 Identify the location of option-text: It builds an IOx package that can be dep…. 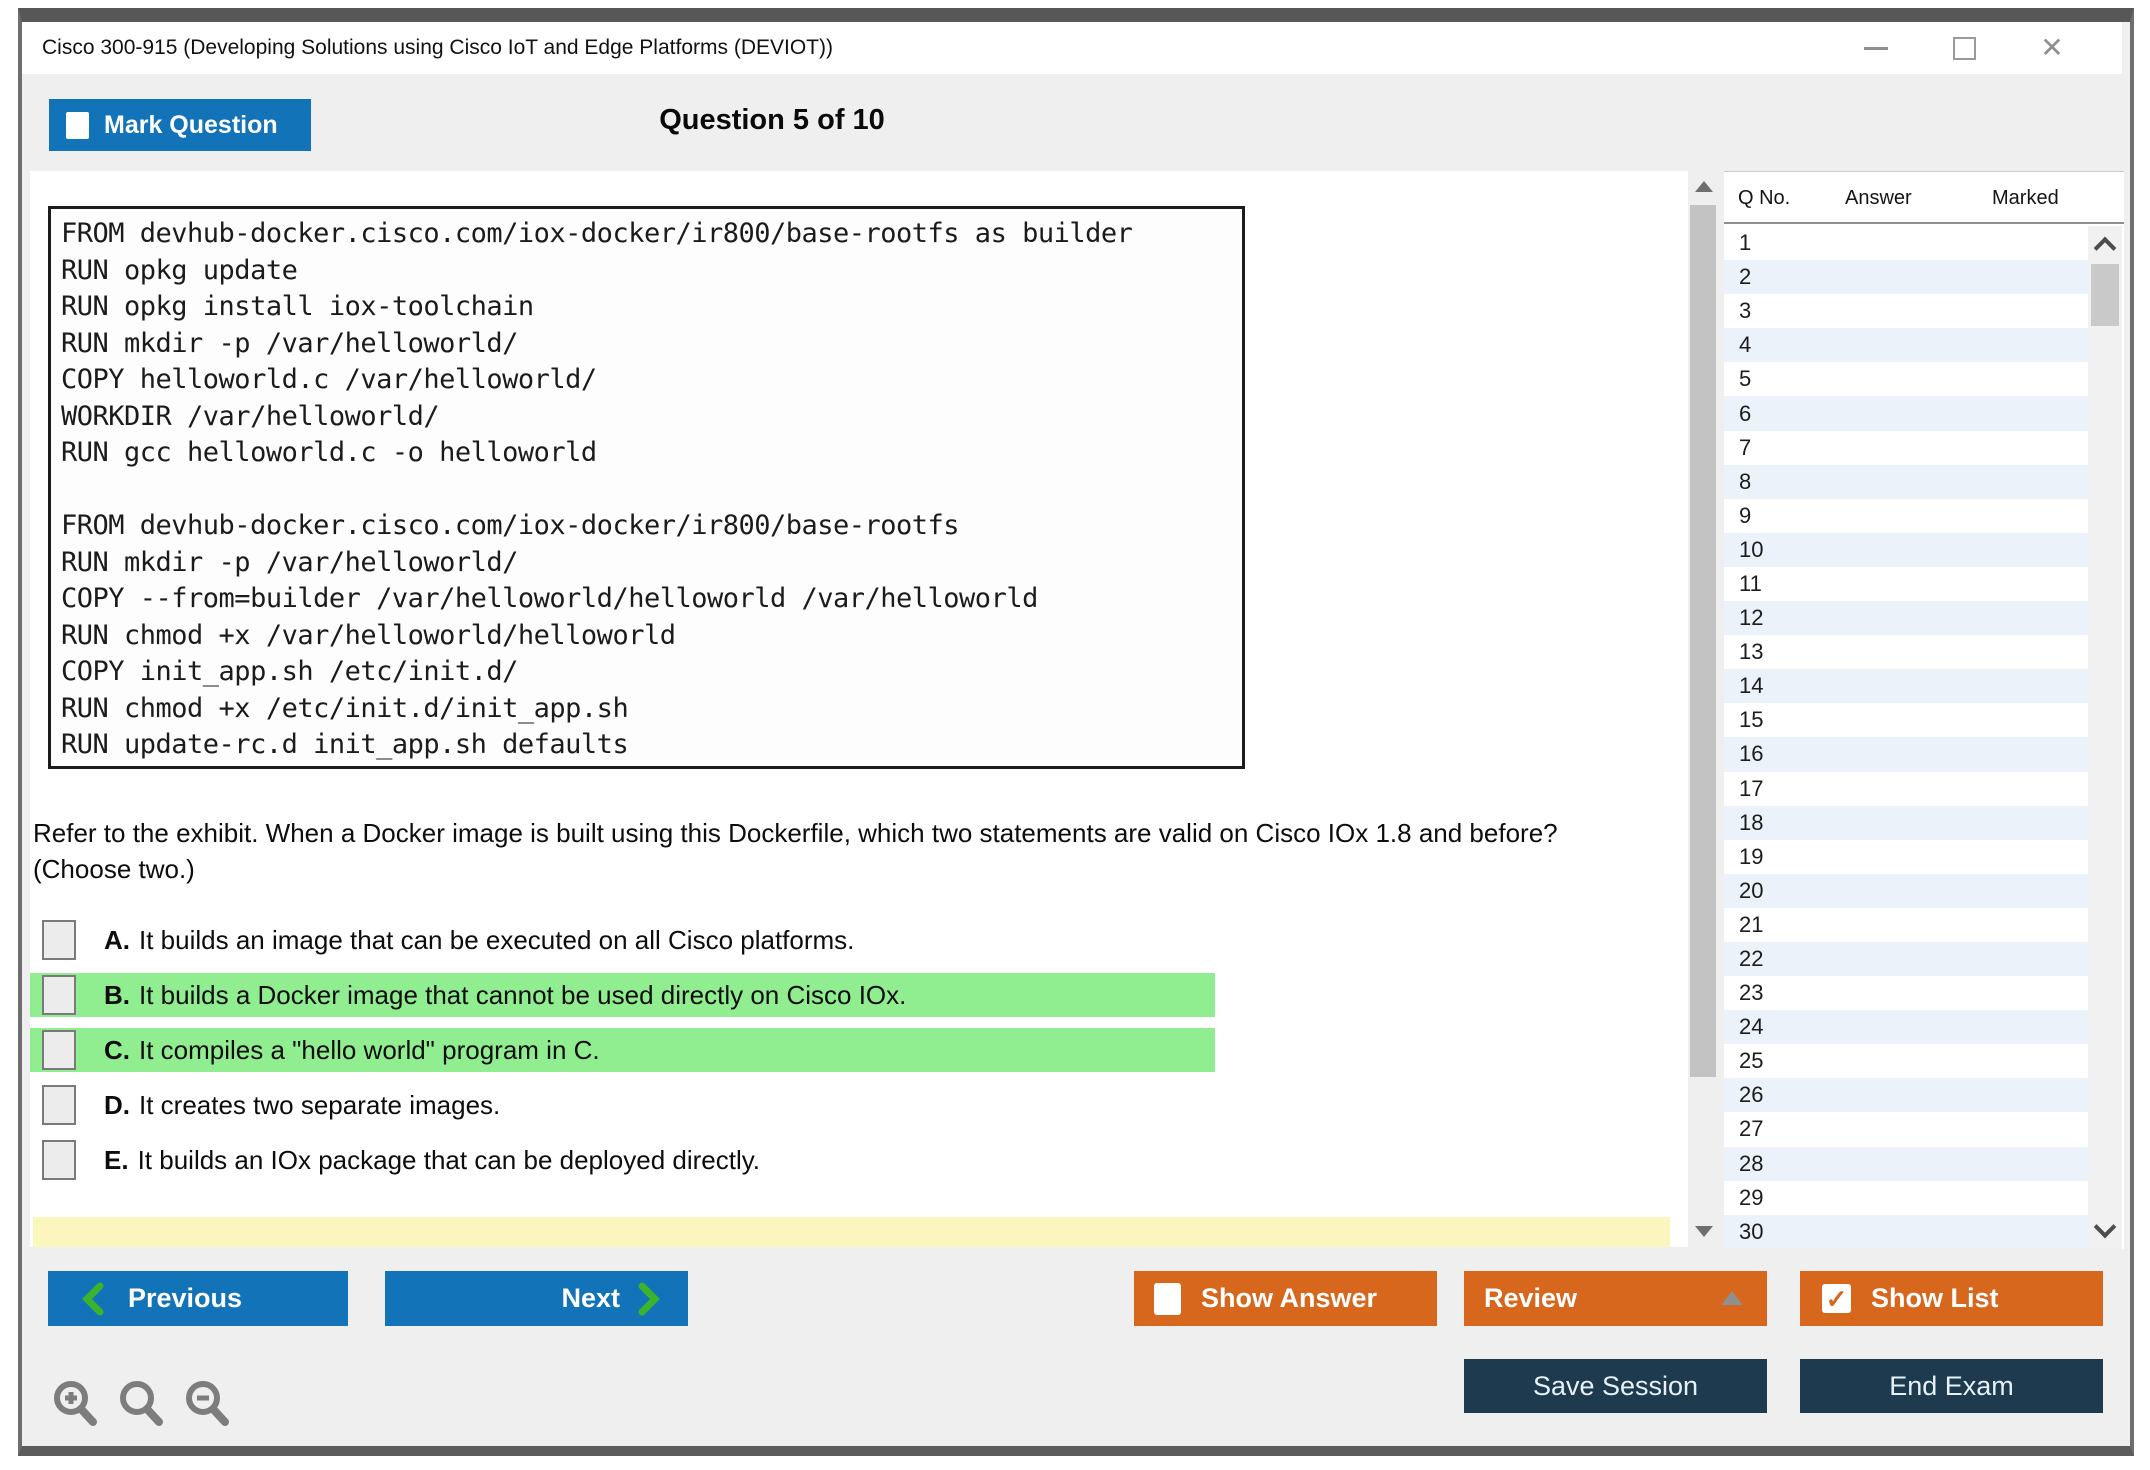
(449, 1159).